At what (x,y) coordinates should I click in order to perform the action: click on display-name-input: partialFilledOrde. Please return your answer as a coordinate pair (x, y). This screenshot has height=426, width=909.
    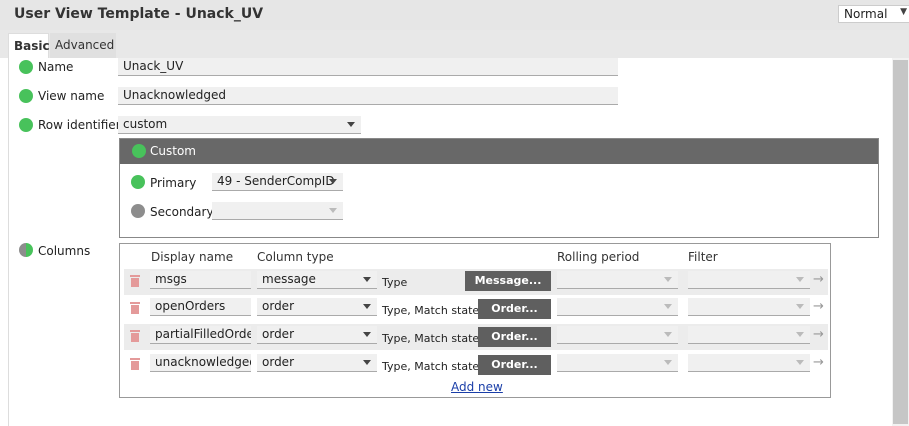
    Looking at the image, I should click on (200, 335).